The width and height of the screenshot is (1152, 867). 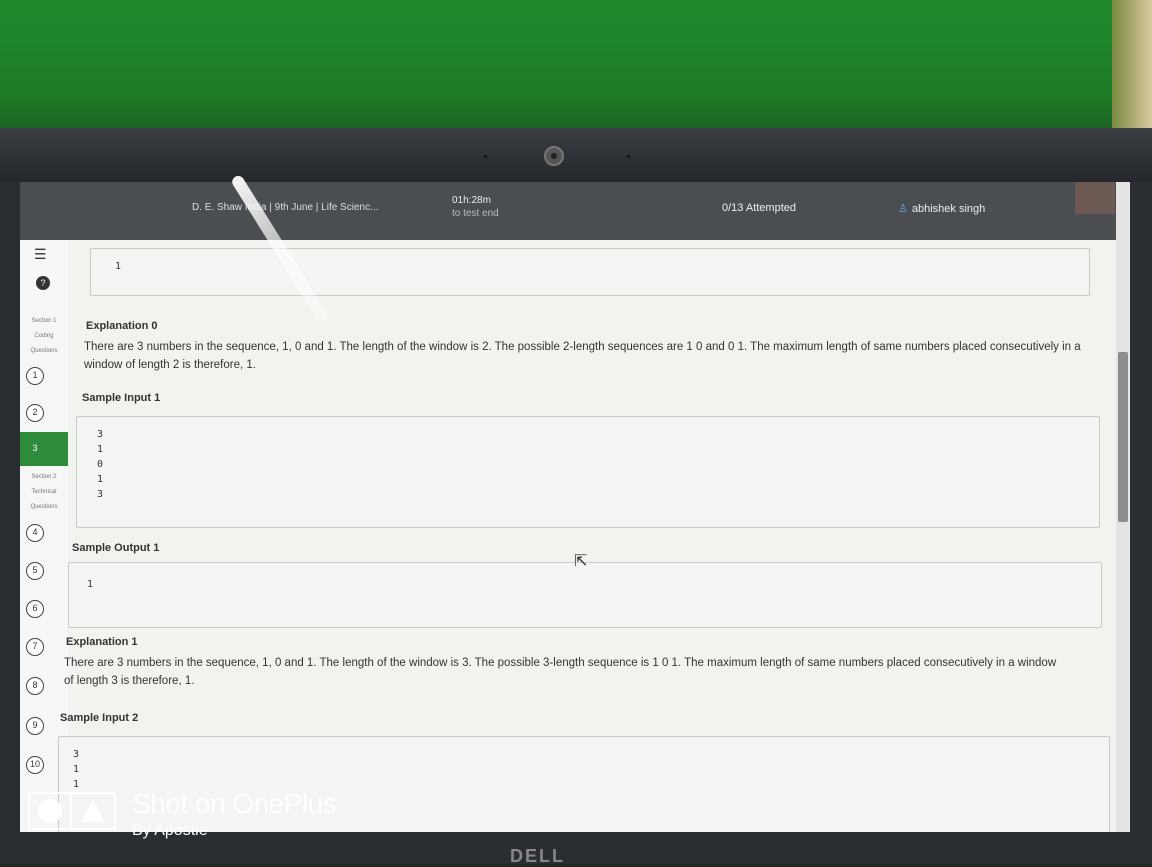 What do you see at coordinates (90, 584) in the screenshot?
I see `sample-output-1-value: 1` at bounding box center [90, 584].